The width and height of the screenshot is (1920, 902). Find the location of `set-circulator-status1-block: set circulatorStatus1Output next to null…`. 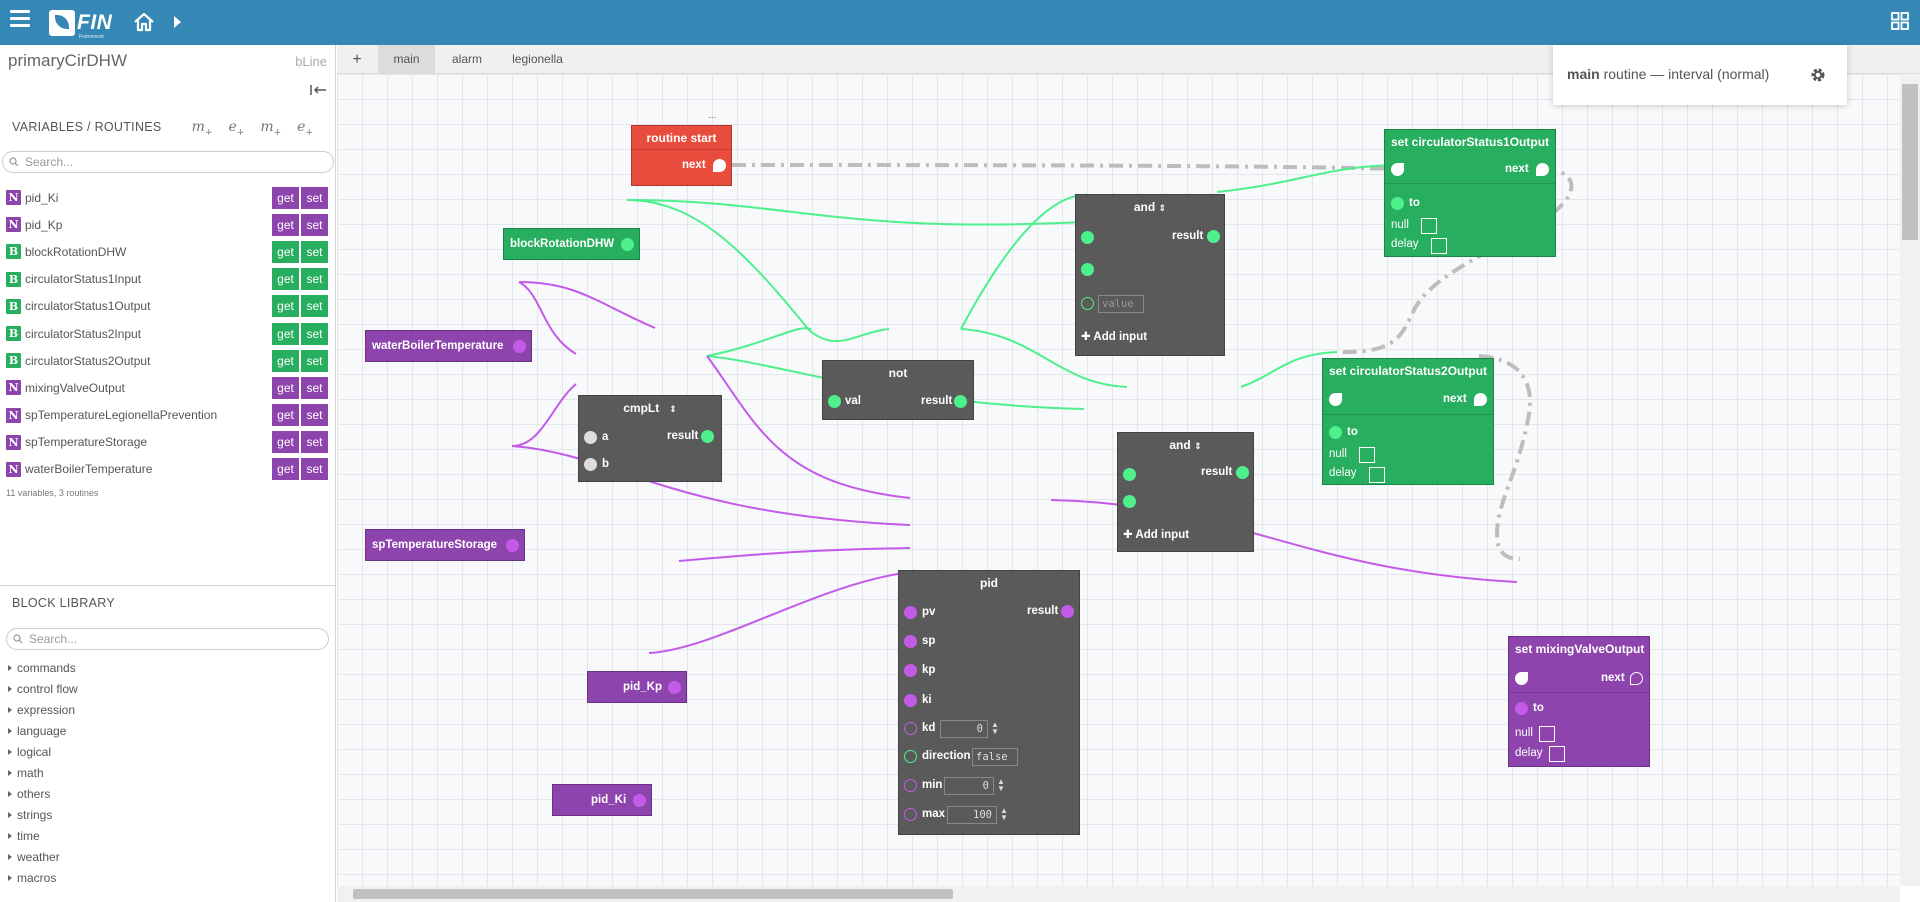

set-circulator-status1-block: set circulatorStatus1Output next to null… is located at coordinates (1470, 193).